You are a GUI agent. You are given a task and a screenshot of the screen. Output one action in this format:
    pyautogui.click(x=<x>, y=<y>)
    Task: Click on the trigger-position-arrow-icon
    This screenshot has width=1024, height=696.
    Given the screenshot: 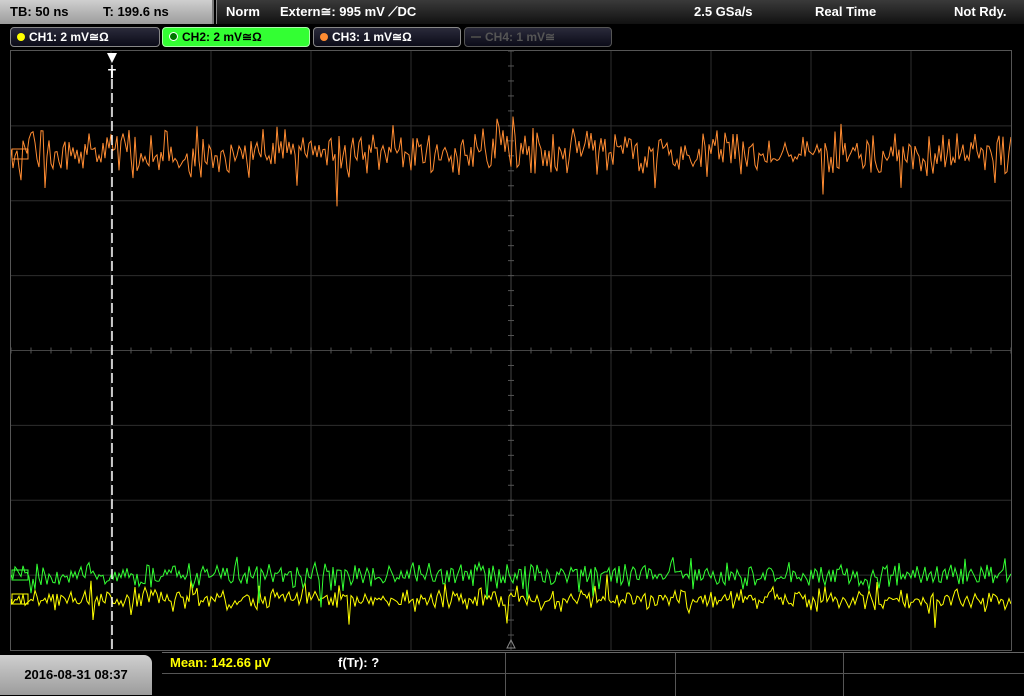 What is the action you would take?
    pyautogui.click(x=112, y=58)
    